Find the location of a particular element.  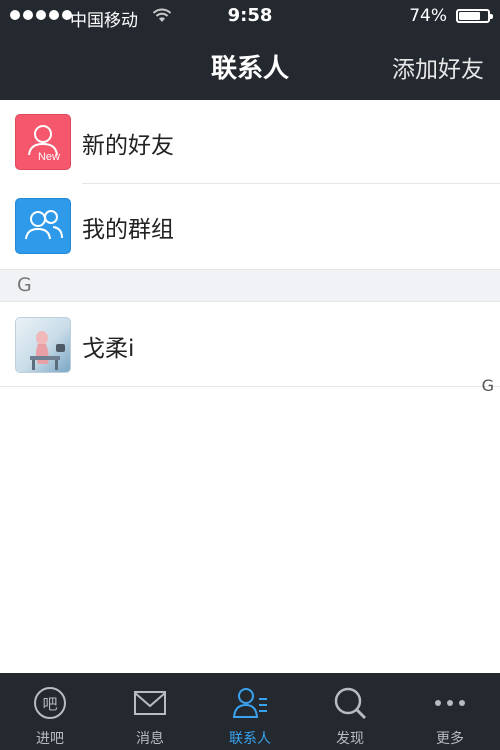

contact-avatar is located at coordinates (43, 345).